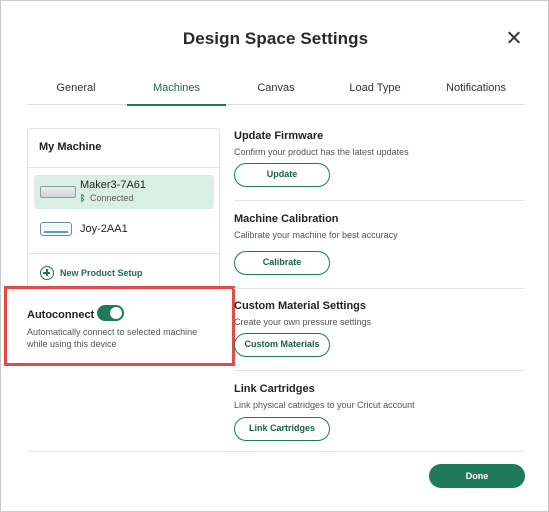  I want to click on tab-notifications: Notifications, so click(476, 89).